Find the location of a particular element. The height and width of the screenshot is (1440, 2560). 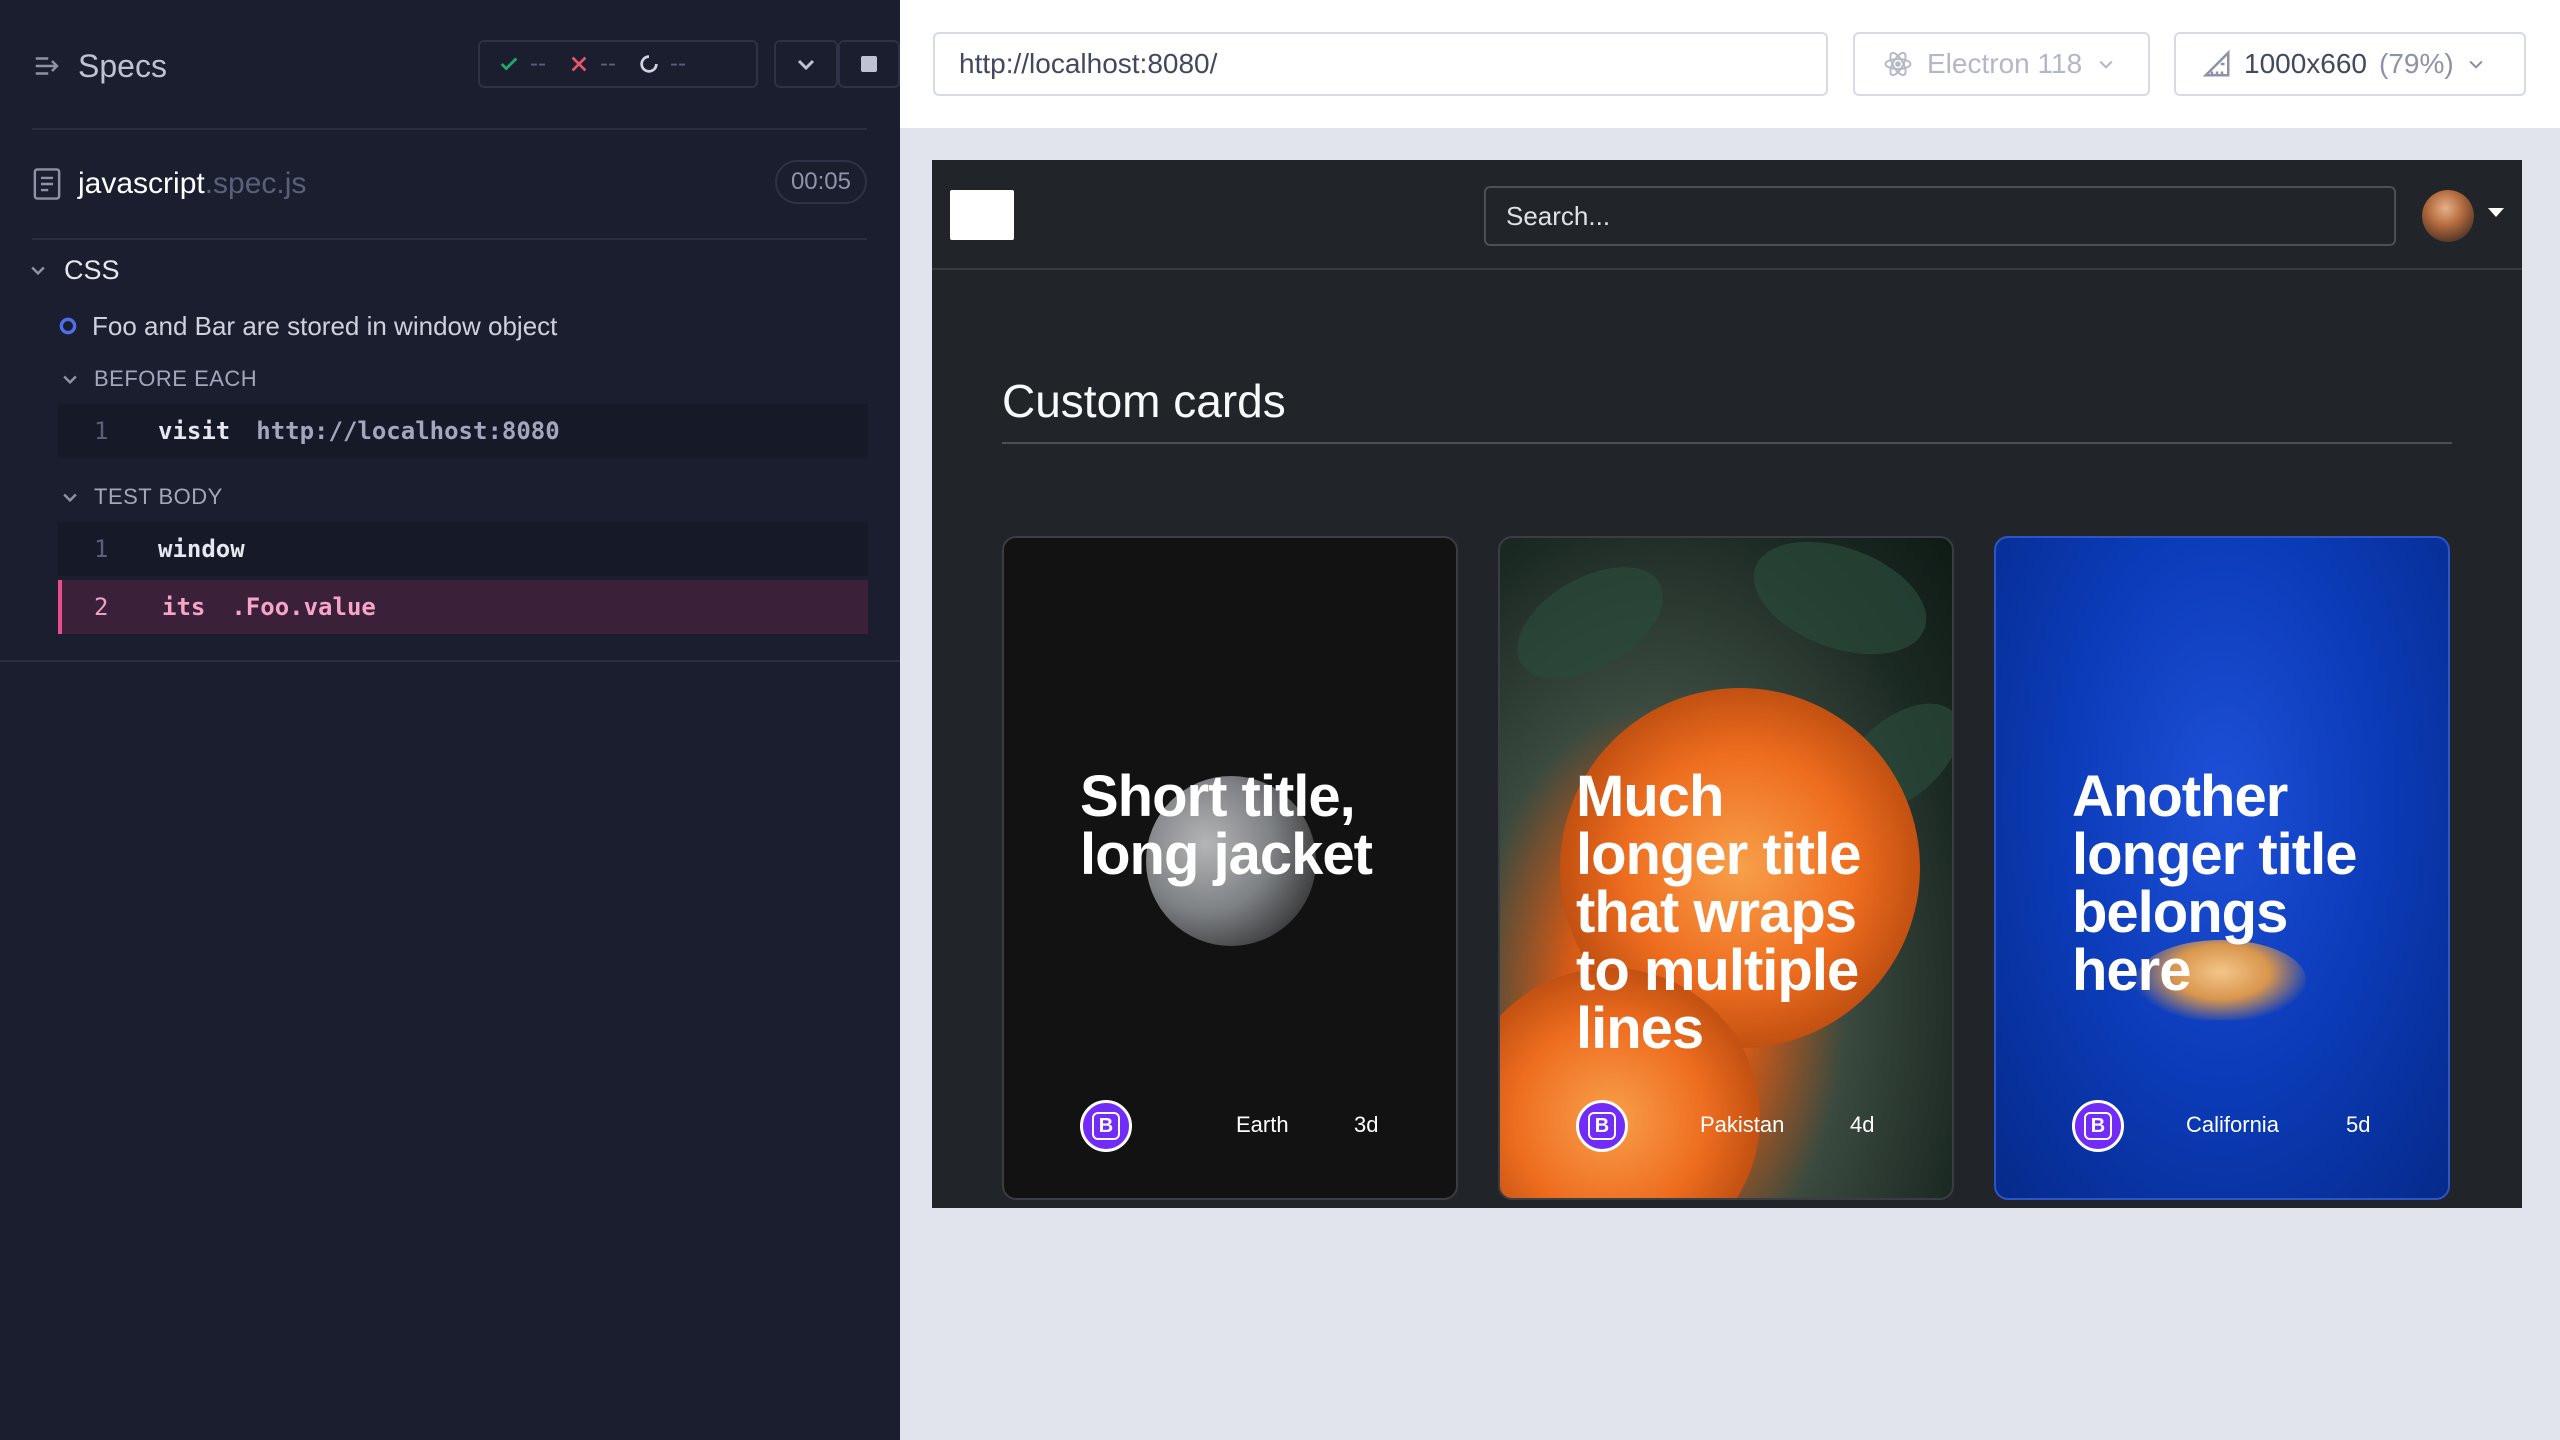

card-location: Pakistan is located at coordinates (1742, 1124).